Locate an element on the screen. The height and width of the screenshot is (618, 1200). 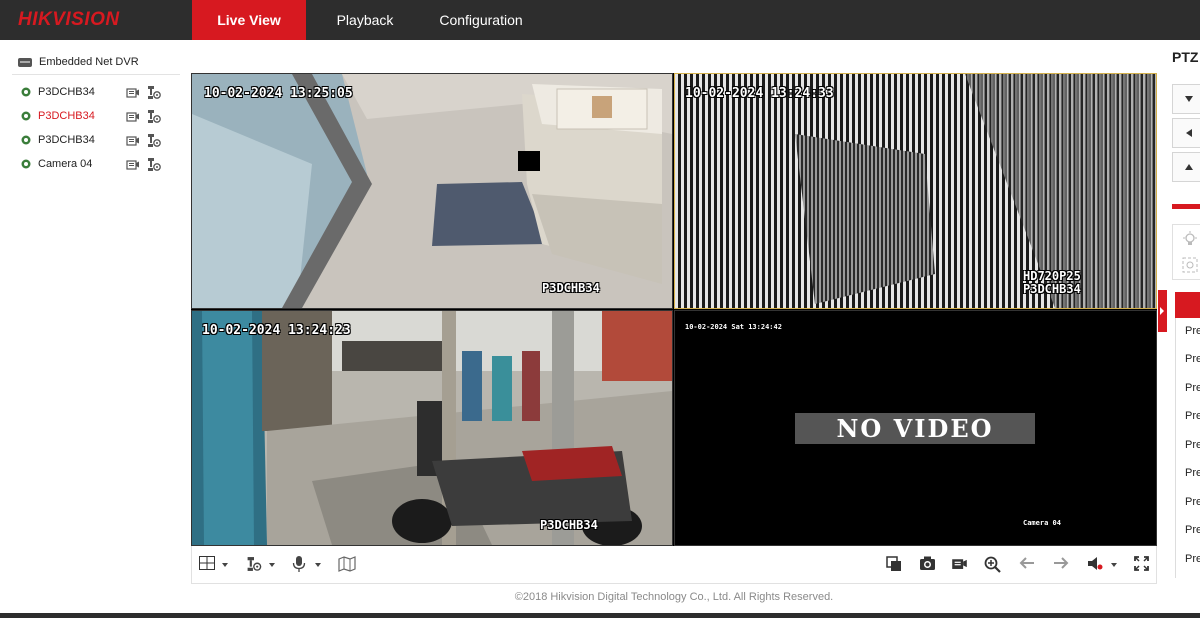
stream-icon is located at coordinates (254, 564).